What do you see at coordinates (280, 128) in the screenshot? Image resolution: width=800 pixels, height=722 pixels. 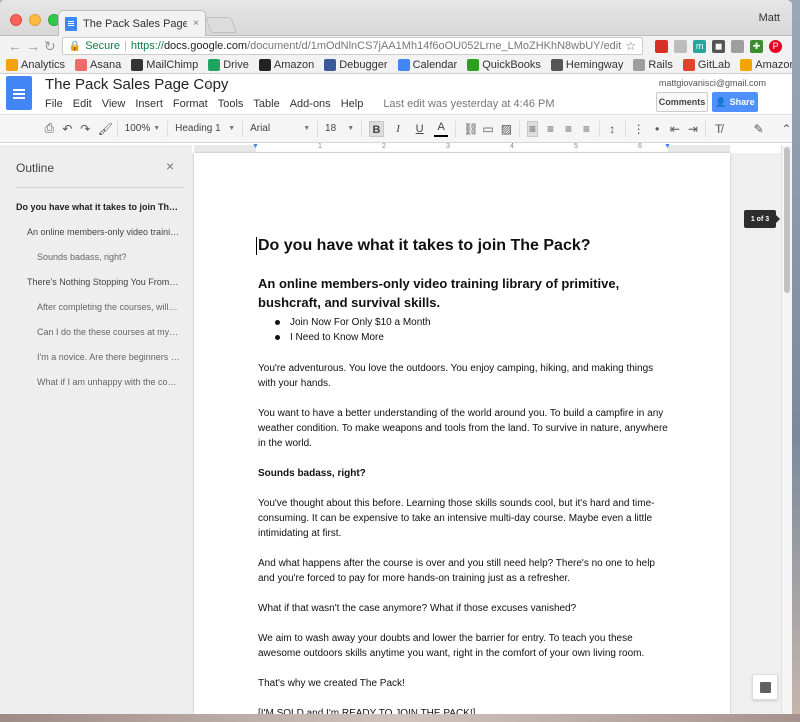 I see `font-select: Arial ▼` at bounding box center [280, 128].